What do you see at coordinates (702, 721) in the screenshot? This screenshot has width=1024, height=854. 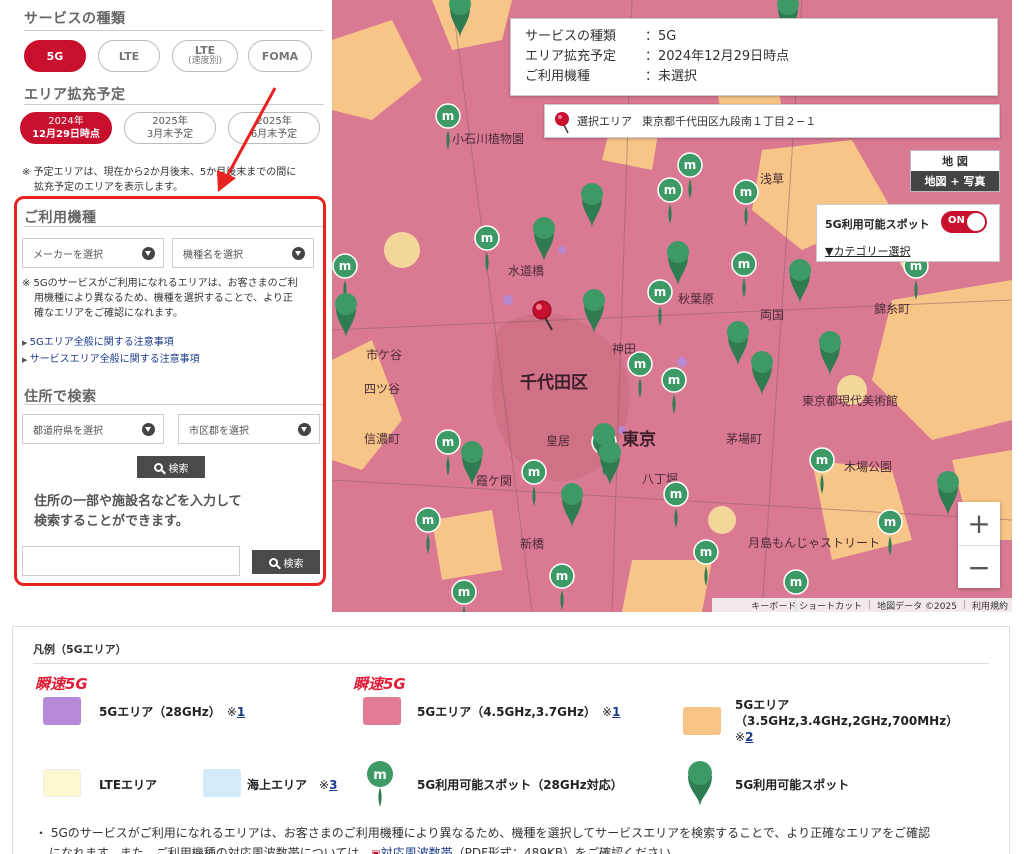 I see `legend-35ghz-swatch` at bounding box center [702, 721].